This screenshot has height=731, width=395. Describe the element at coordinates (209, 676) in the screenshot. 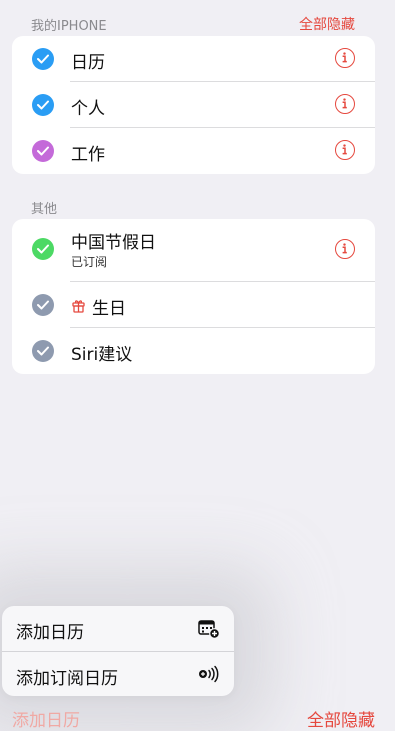

I see `subscribe-icon` at that location.